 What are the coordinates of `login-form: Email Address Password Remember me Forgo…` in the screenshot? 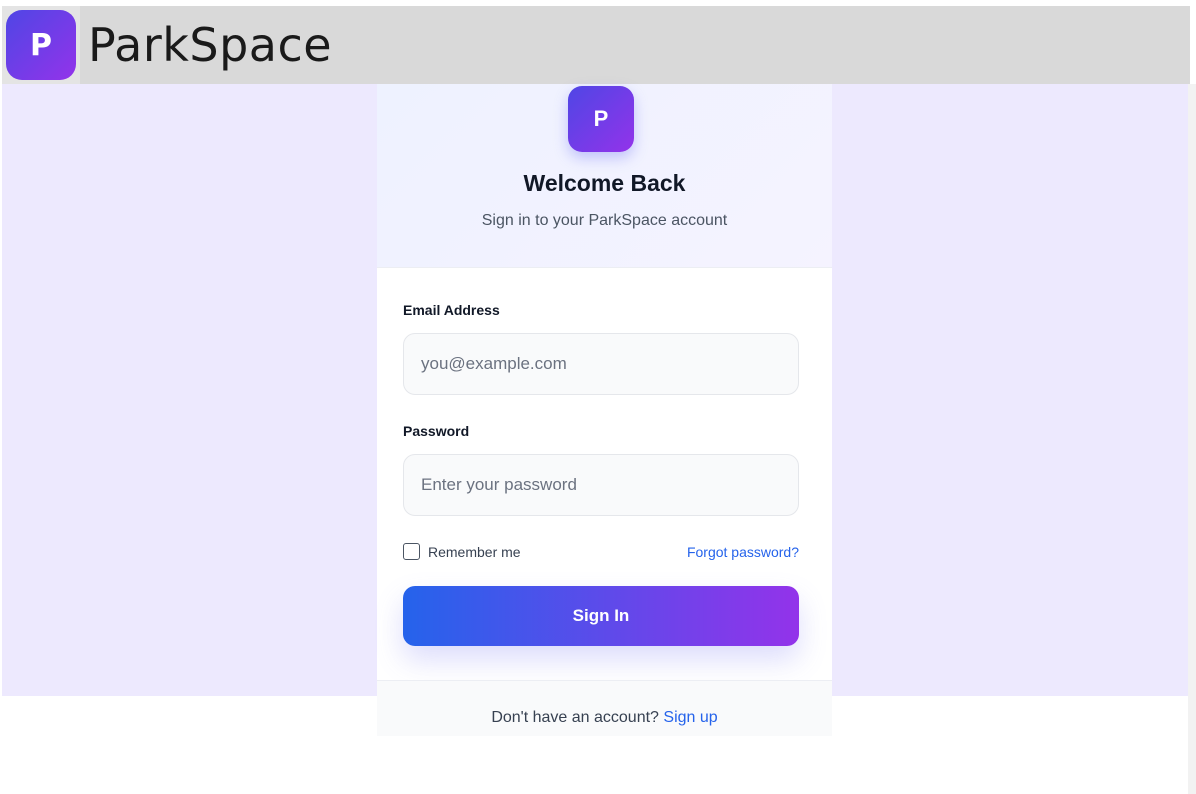 It's located at (601, 474).